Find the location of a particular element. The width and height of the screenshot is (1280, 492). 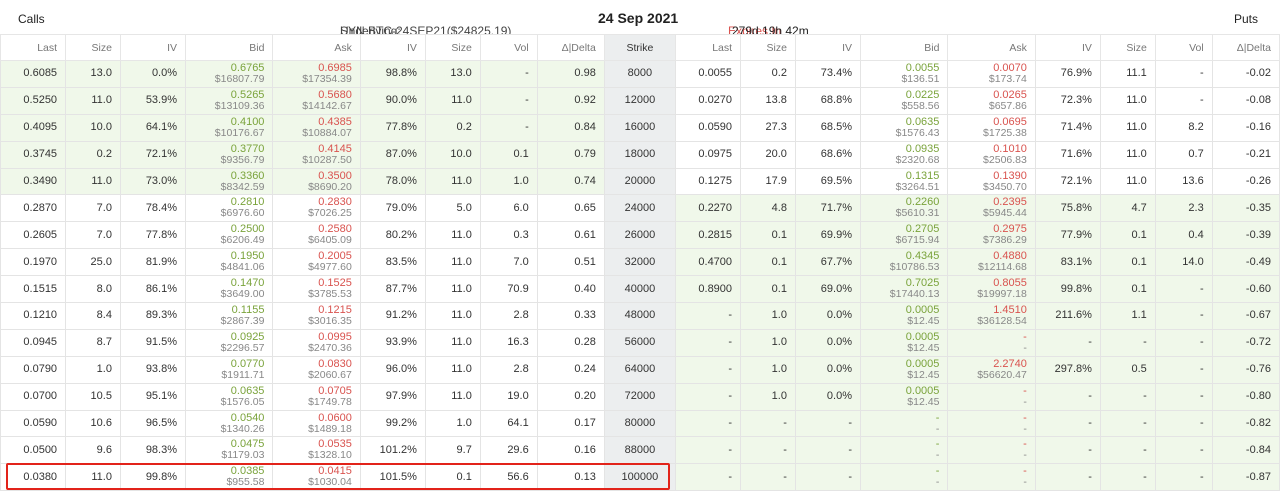

column-header-put-col-0: Last is located at coordinates (708, 47).